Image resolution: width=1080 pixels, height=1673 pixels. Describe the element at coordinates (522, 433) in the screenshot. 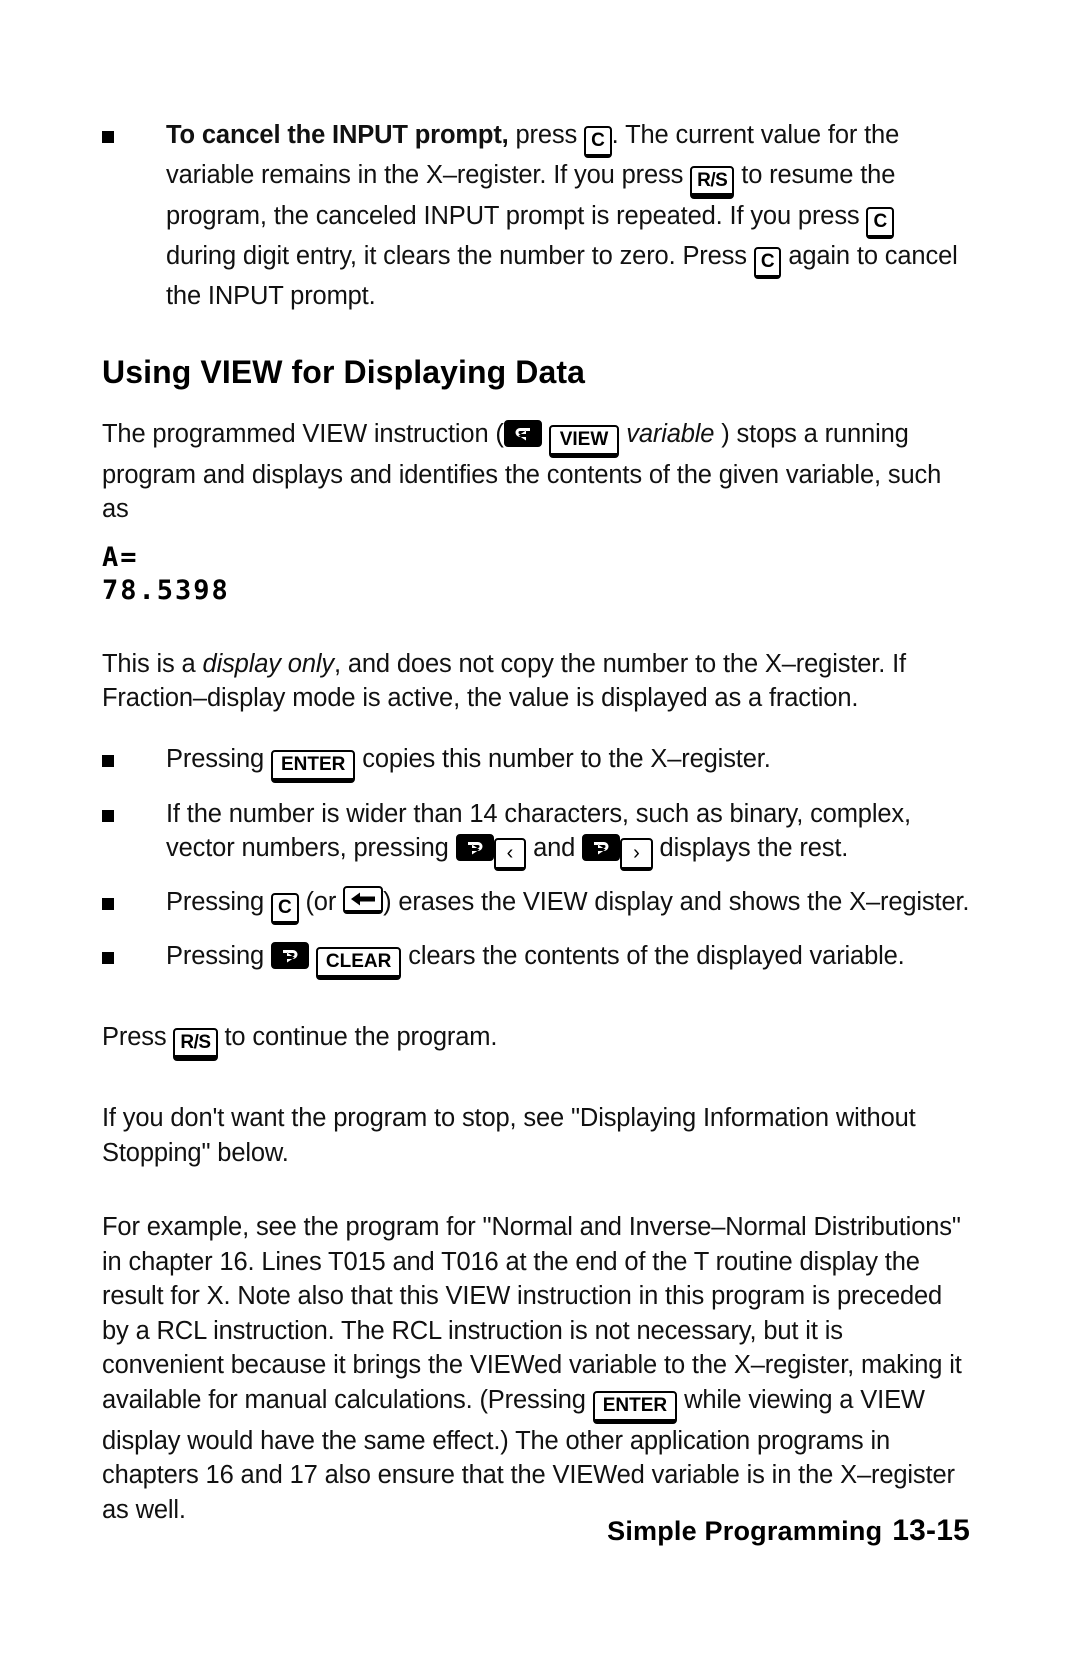

I see `left-shift-icon` at that location.